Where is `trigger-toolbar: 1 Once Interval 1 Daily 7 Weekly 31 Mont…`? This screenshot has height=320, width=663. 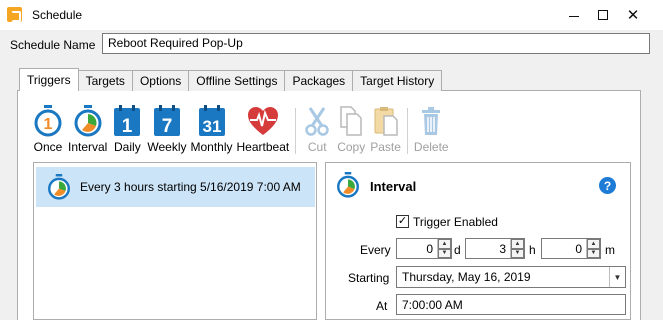 trigger-toolbar: 1 Once Interval 1 Daily 7 Weekly 31 Mont… is located at coordinates (240, 129).